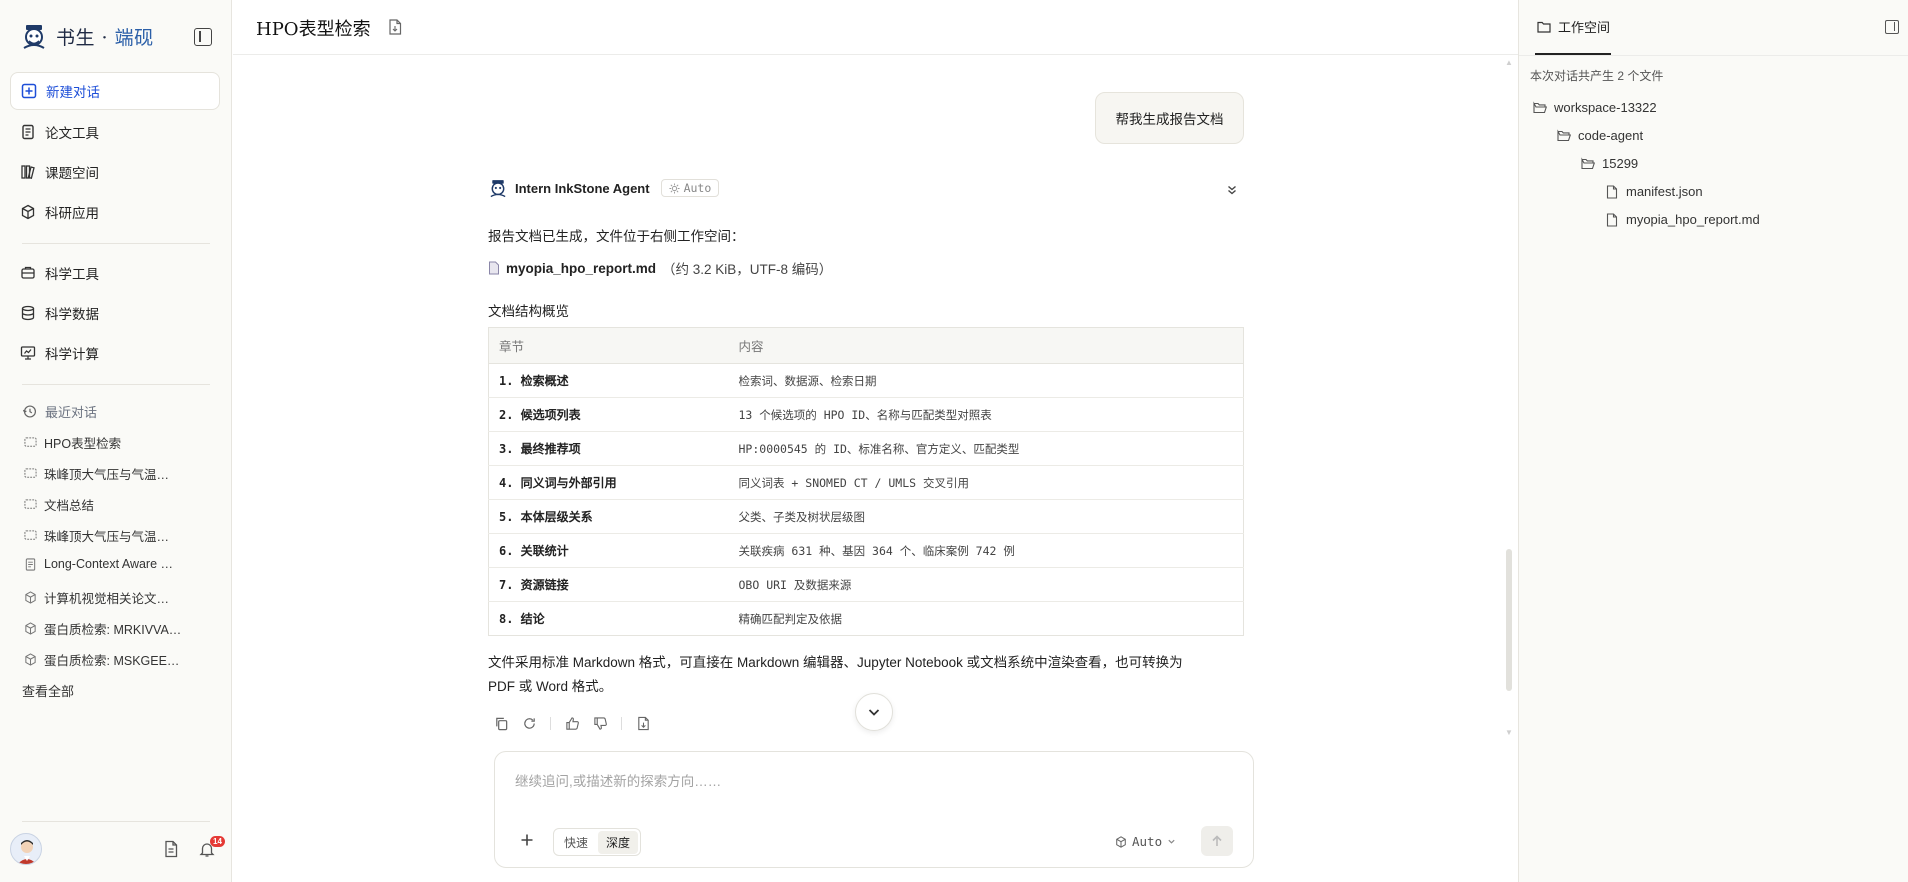  Describe the element at coordinates (986, 345) in the screenshot. I see `table-header-content: 内容` at that location.